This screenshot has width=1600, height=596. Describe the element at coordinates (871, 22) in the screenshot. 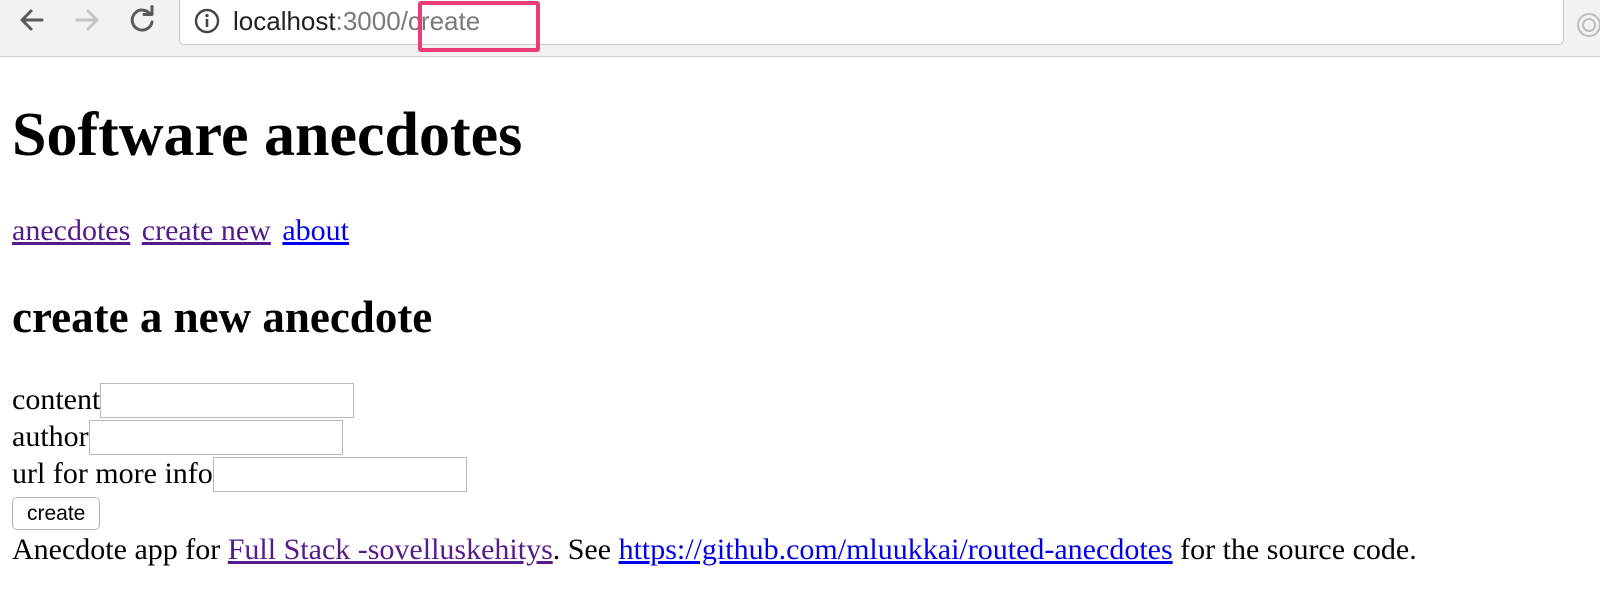

I see `address-bar: localhost:3000/create` at that location.